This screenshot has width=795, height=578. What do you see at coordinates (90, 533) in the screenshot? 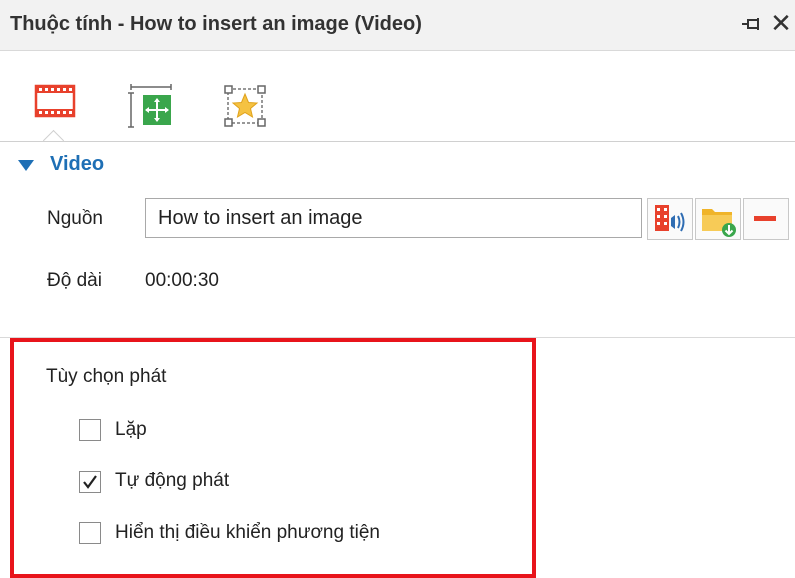
I see `show-media-controls-checkbox` at bounding box center [90, 533].